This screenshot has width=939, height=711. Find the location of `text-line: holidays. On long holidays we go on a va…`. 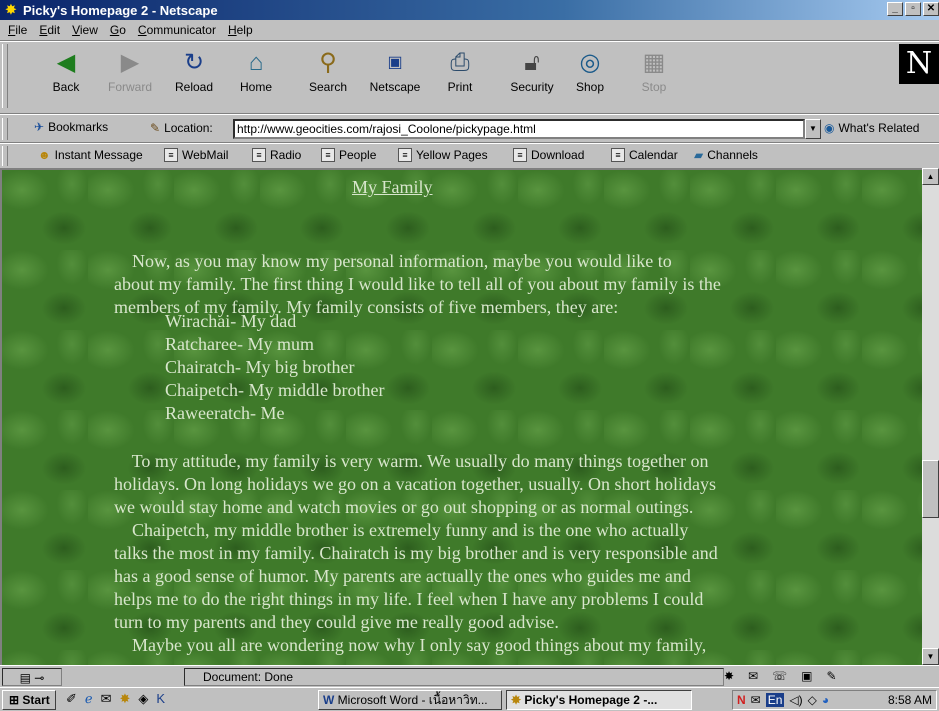

text-line: holidays. On long holidays we go on a va… is located at coordinates (415, 484).